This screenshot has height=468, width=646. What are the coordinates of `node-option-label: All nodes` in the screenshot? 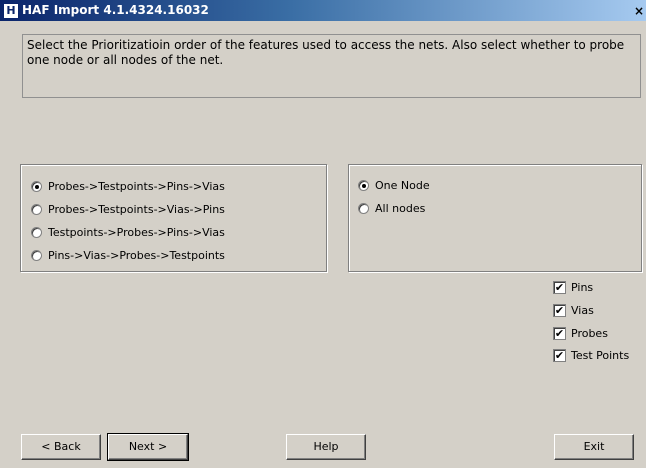 It's located at (400, 208).